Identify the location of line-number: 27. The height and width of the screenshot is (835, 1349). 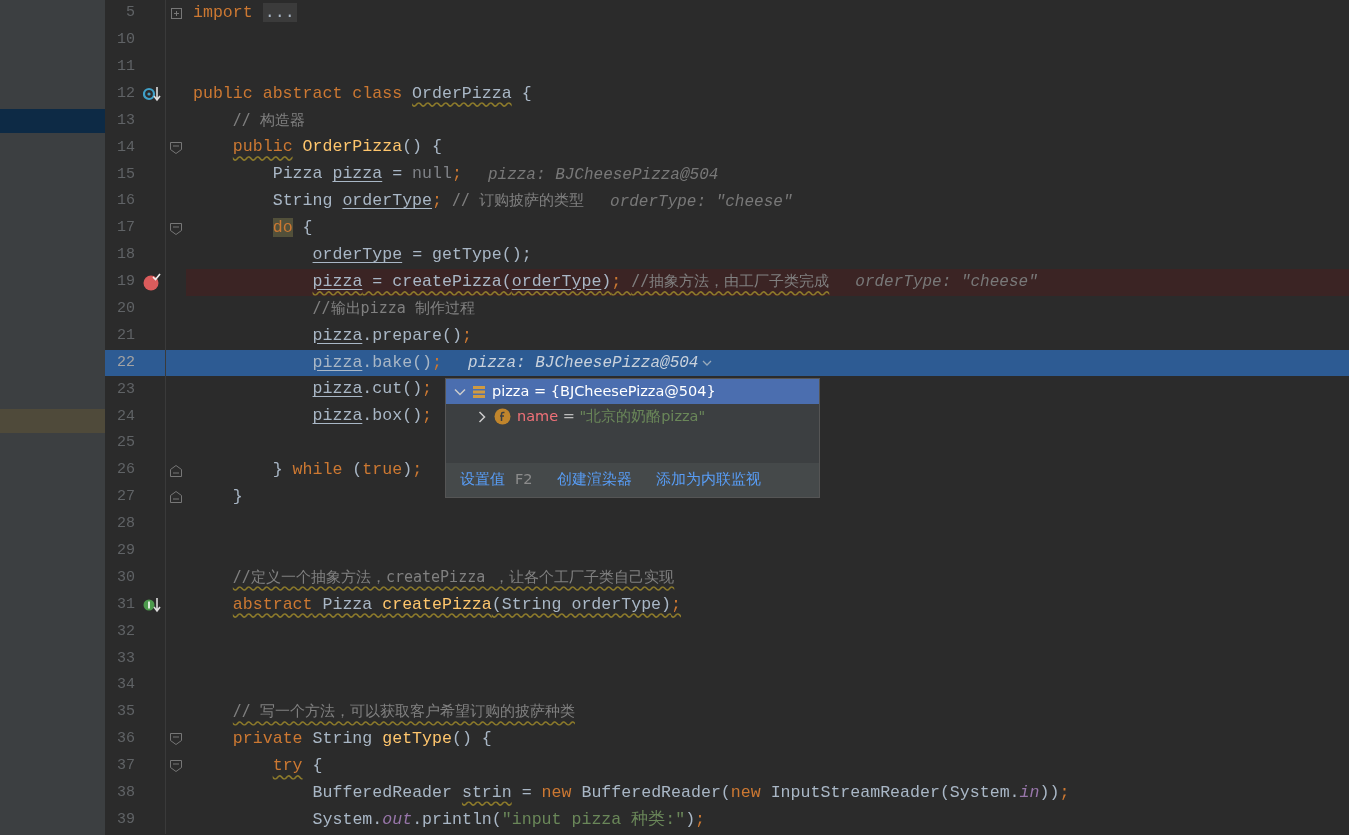
(125, 497).